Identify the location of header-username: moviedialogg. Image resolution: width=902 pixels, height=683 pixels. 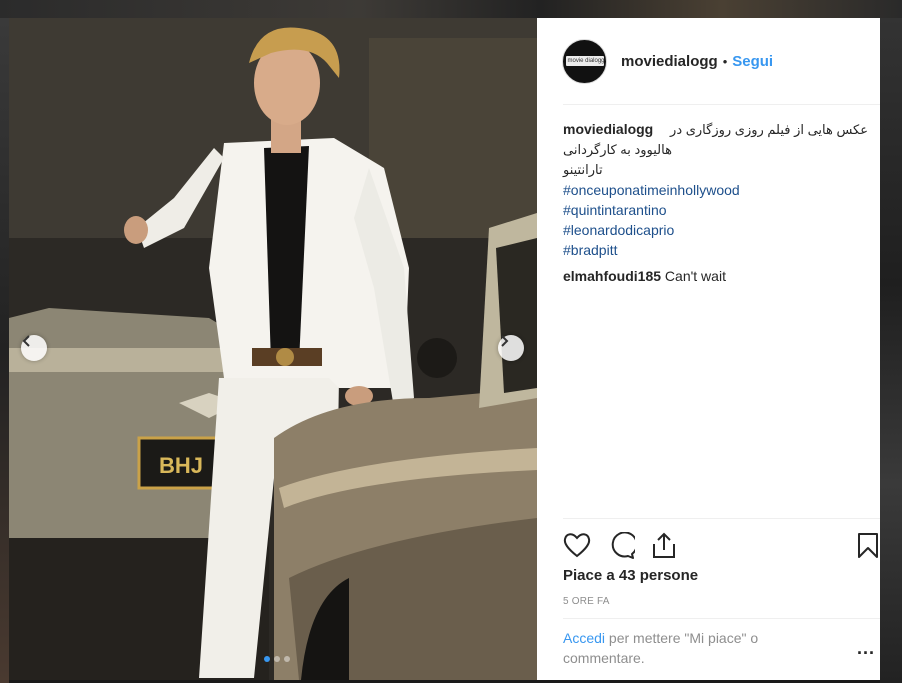
(669, 61).